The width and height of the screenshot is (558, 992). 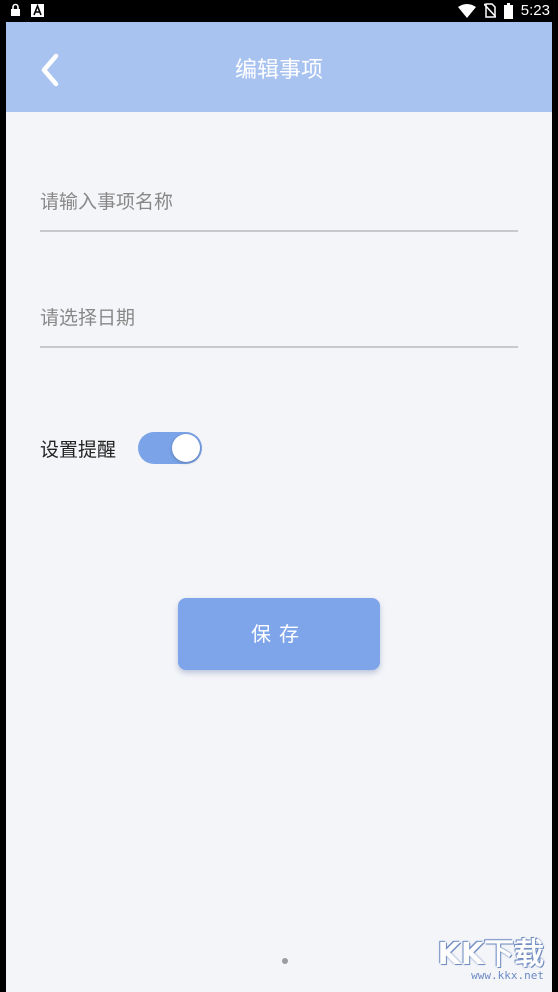 What do you see at coordinates (78, 449) in the screenshot?
I see `reminder-label: 设置提醒` at bounding box center [78, 449].